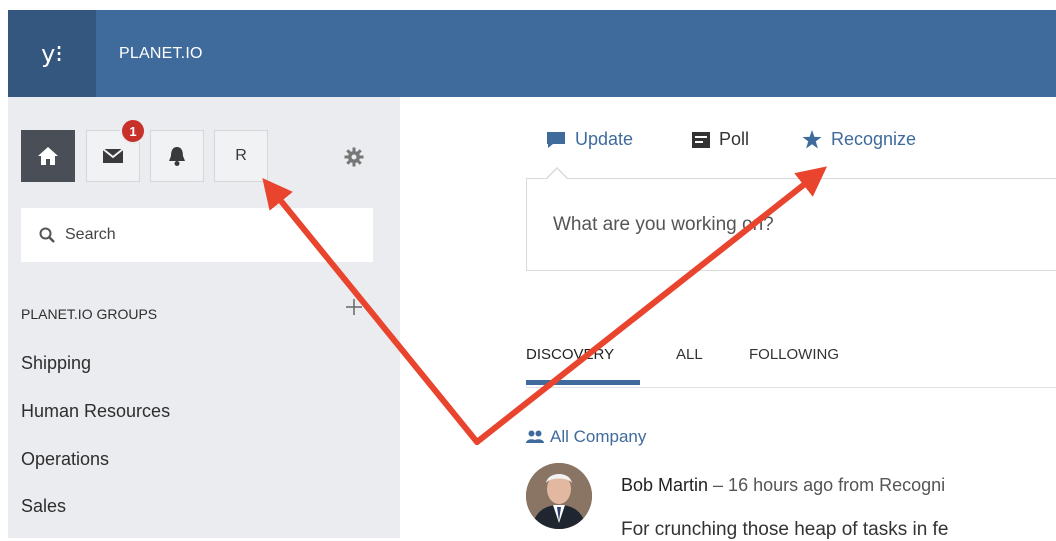  What do you see at coordinates (794, 354) in the screenshot?
I see `feed-tab-following: FOLLOWING` at bounding box center [794, 354].